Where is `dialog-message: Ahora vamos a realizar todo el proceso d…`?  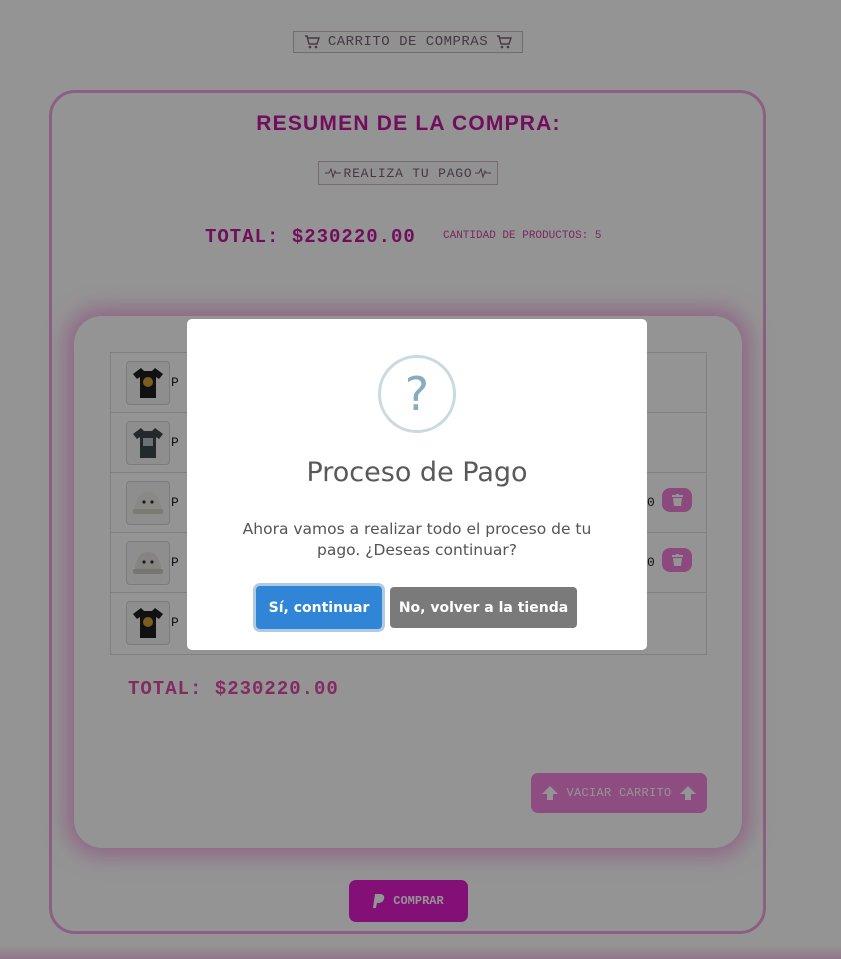
dialog-message: Ahora vamos a realizar todo el proceso d… is located at coordinates (417, 539).